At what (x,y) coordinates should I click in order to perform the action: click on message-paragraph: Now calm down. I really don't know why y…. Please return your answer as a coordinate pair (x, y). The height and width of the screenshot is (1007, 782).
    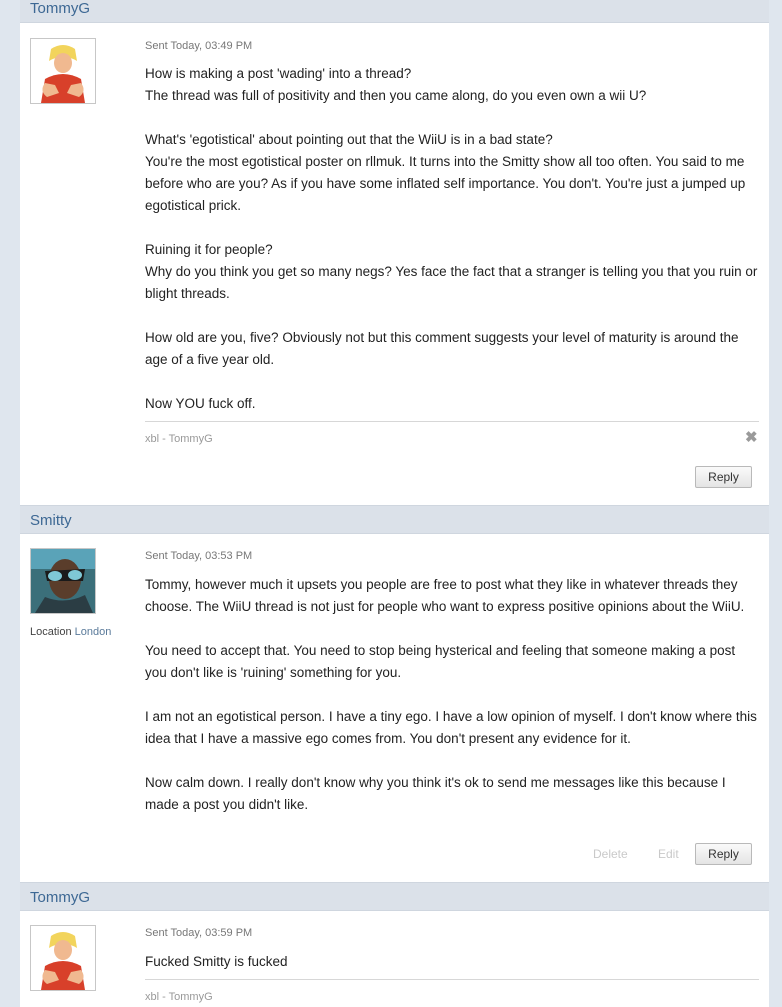
    Looking at the image, I should click on (435, 793).